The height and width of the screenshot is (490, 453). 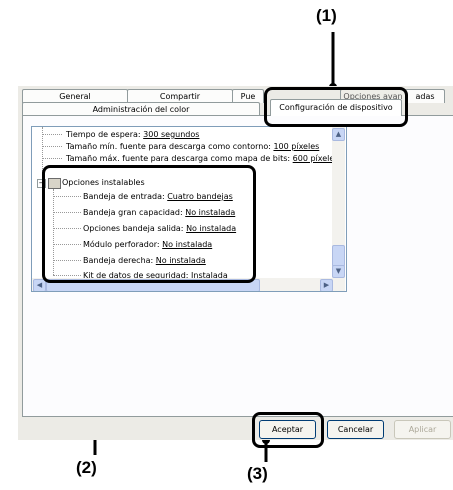 I want to click on tab-compartir: Compartir, so click(x=180, y=96).